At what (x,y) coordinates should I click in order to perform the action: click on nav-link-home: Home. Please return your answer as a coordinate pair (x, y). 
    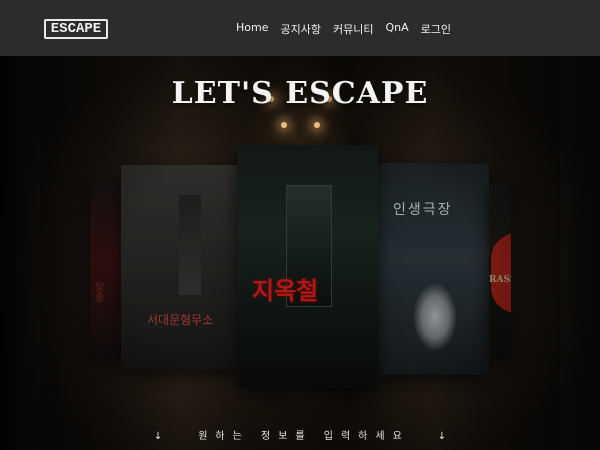
    Looking at the image, I should click on (252, 29).